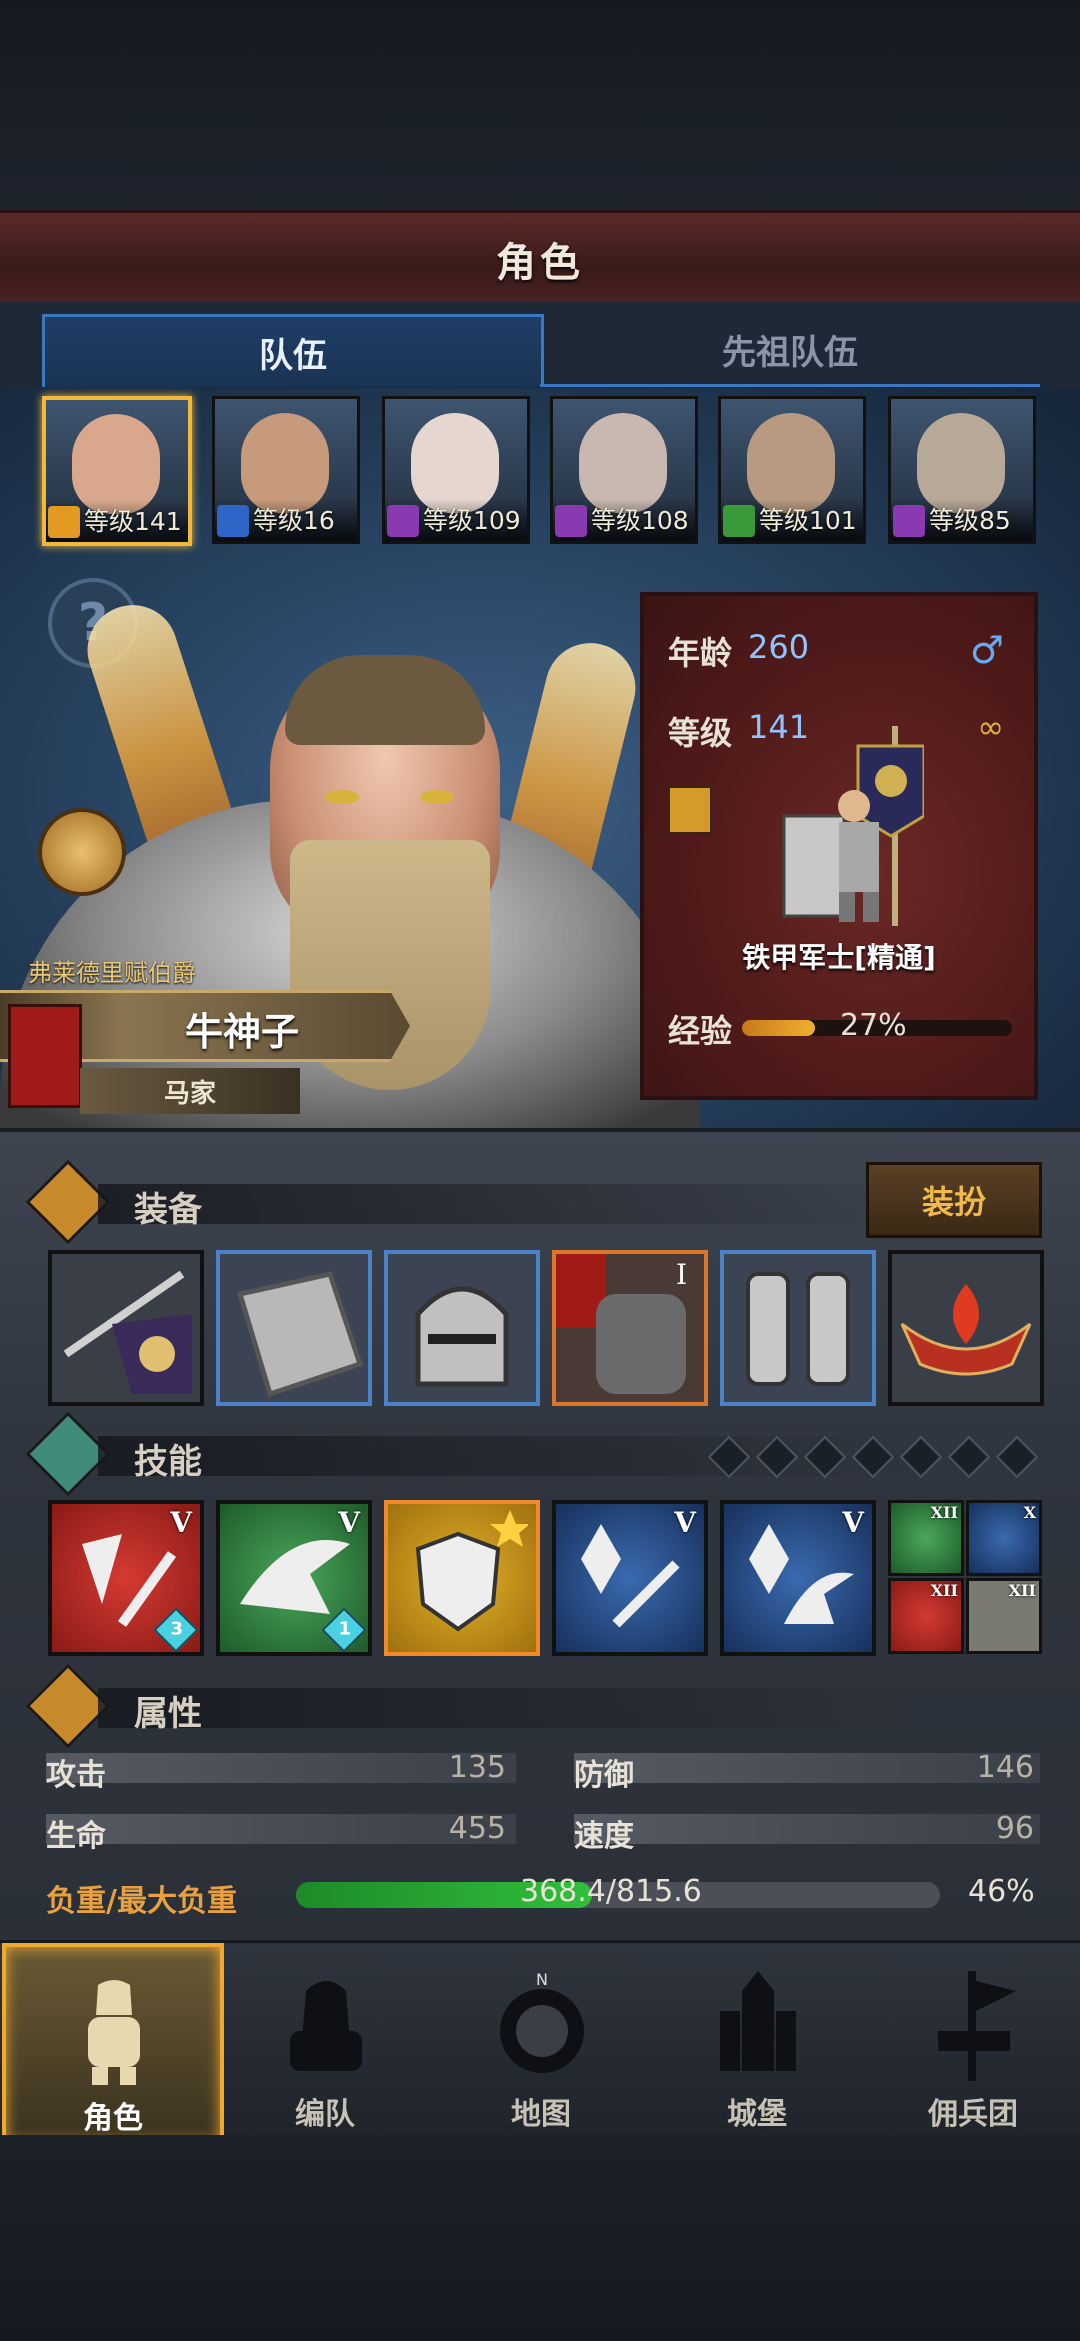  Describe the element at coordinates (168, 1210) in the screenshot. I see `equipment-title: 装备` at that location.